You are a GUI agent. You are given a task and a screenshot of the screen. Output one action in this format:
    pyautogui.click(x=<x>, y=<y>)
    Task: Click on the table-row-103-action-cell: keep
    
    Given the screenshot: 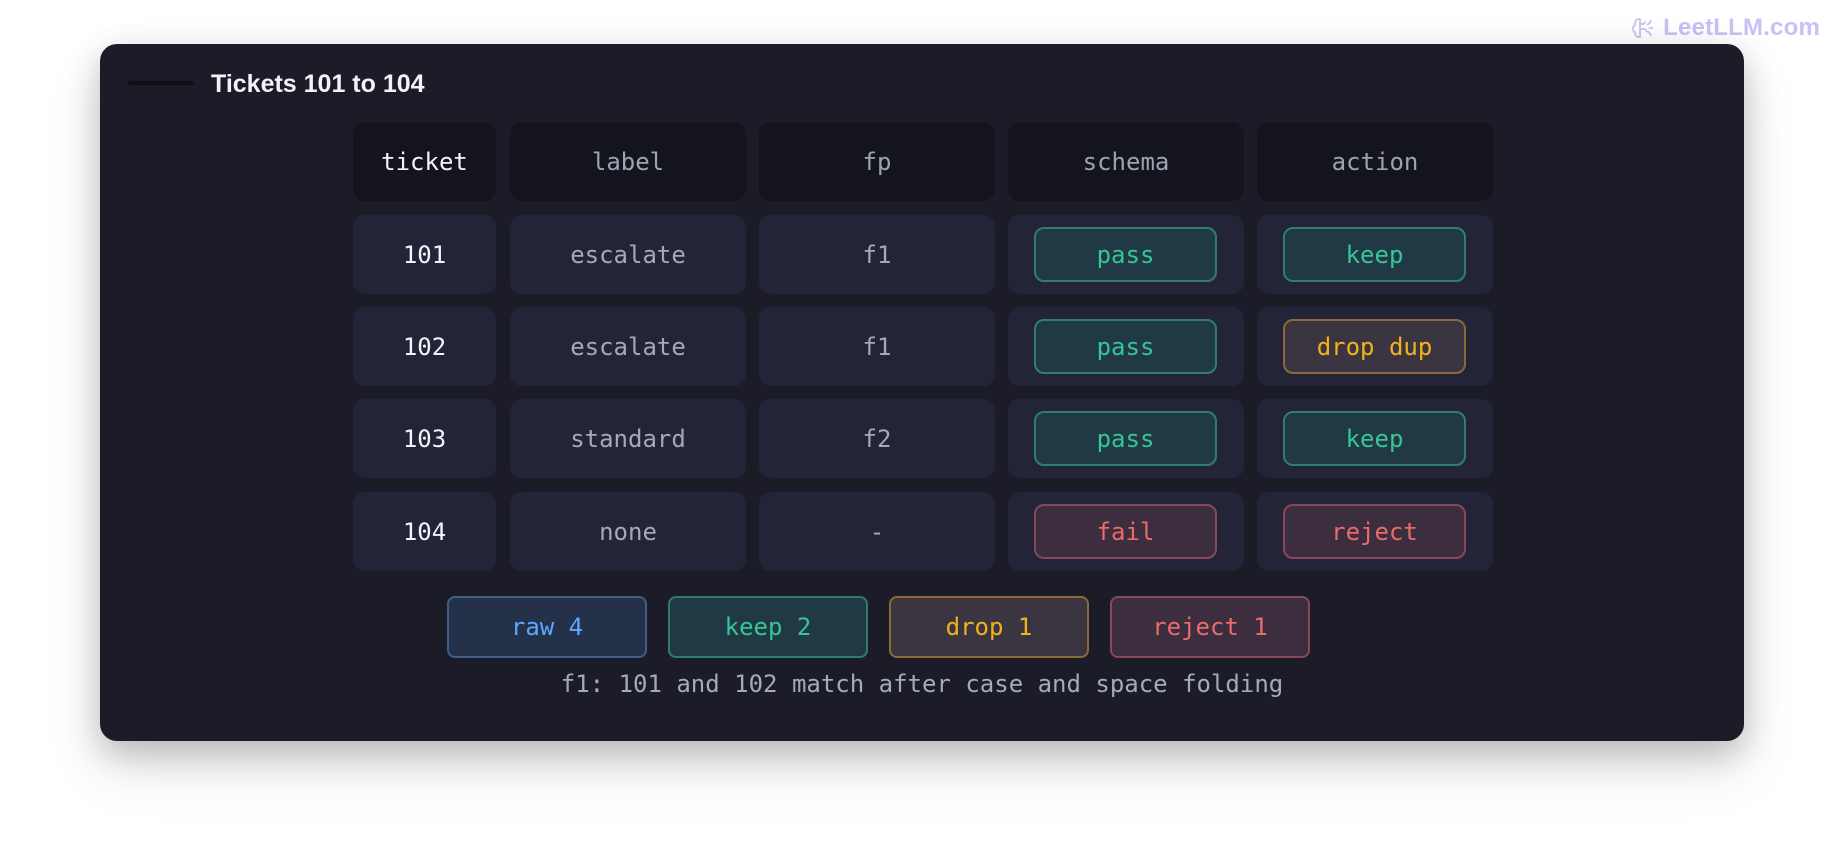 What is the action you would take?
    pyautogui.click(x=1375, y=438)
    